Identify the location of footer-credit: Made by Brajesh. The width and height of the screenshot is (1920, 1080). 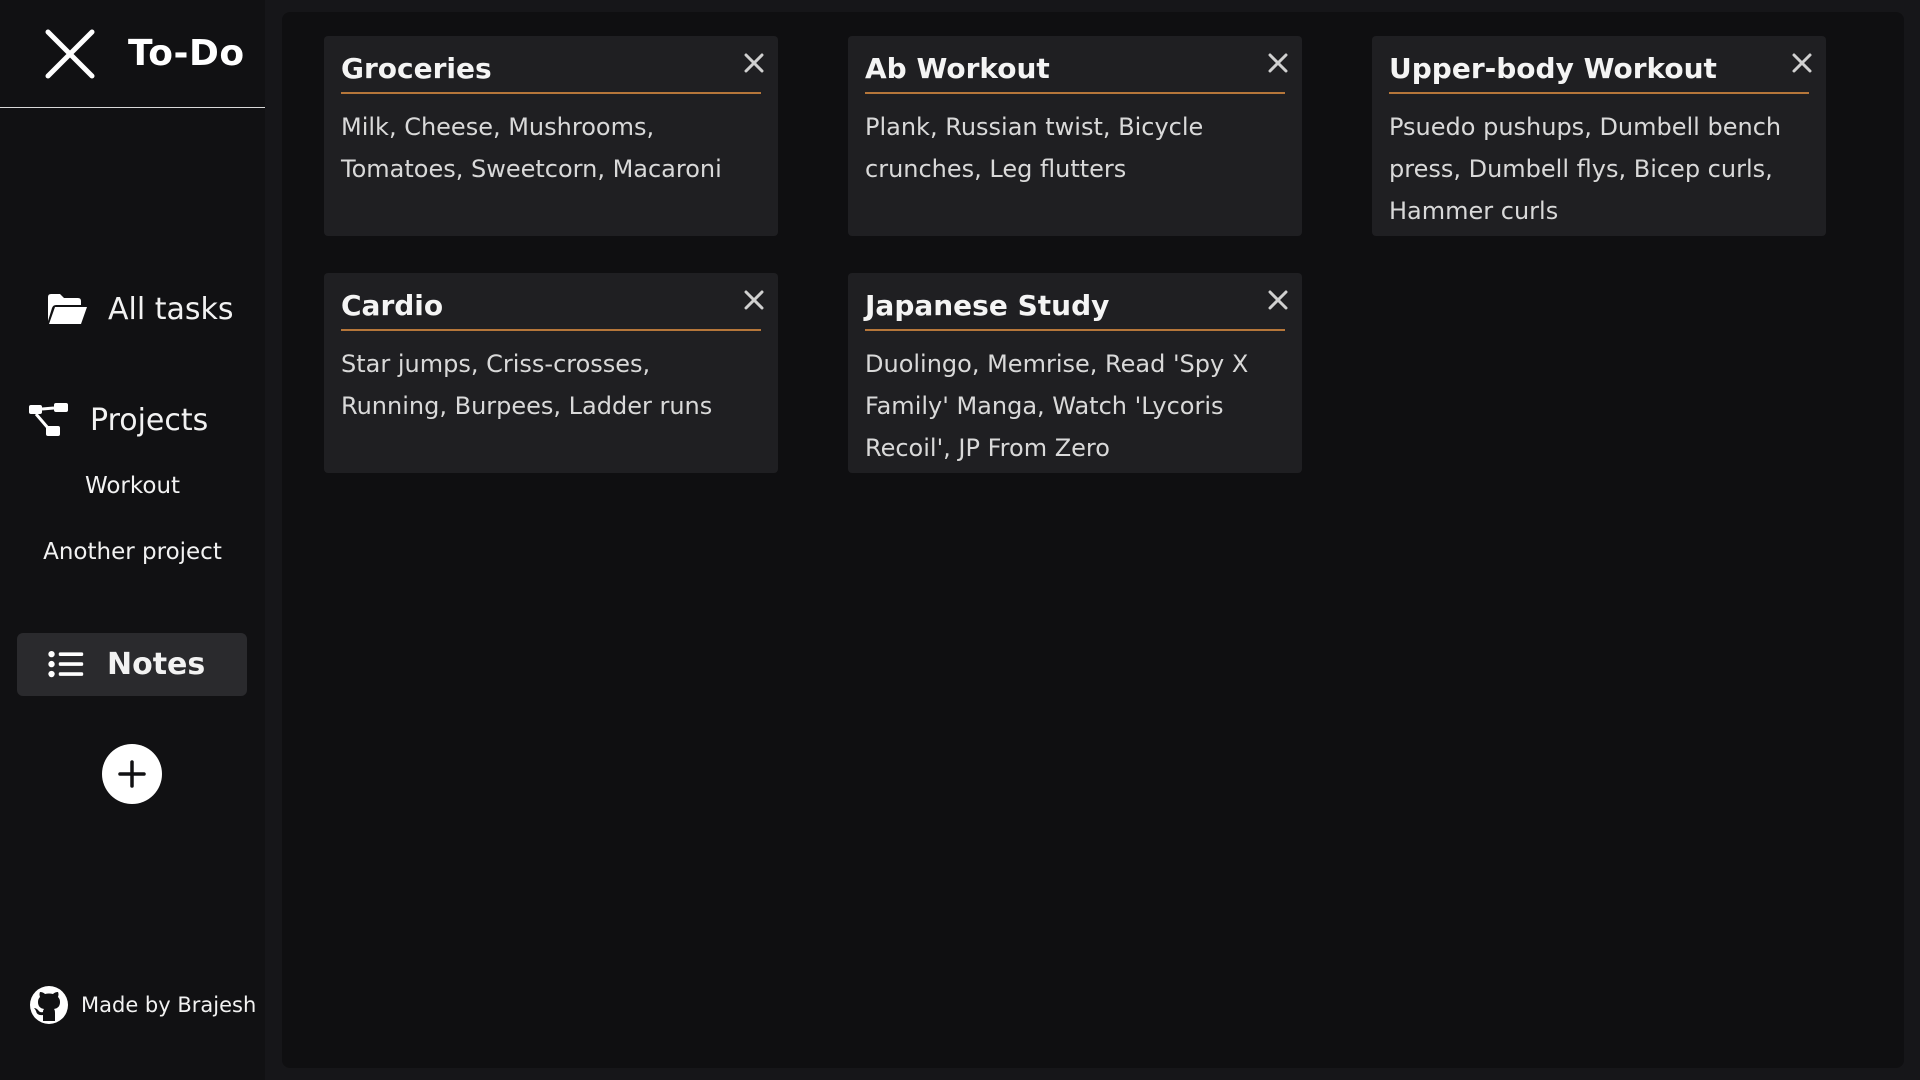
(142, 1005).